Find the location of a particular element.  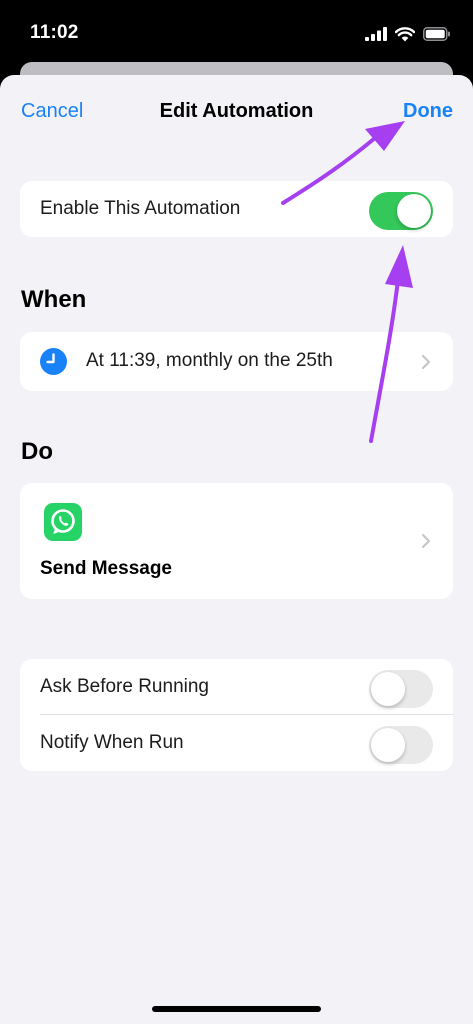

notify-when-run-label: Notify When Run is located at coordinates (112, 742).